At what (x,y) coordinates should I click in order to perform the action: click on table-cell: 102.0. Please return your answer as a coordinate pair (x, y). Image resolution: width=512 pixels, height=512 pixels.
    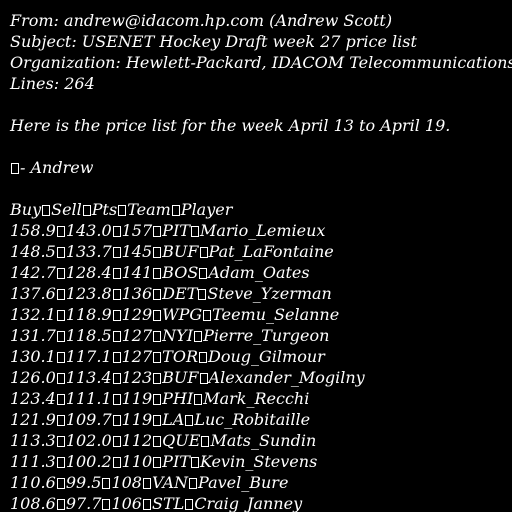
    Looking at the image, I should click on (88, 440).